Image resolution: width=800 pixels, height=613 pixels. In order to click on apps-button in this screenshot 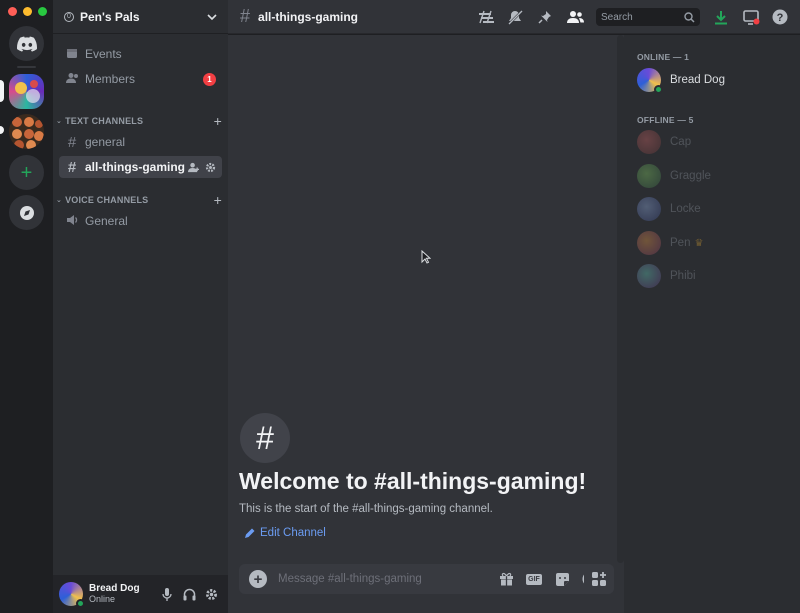, I will do `click(599, 579)`.